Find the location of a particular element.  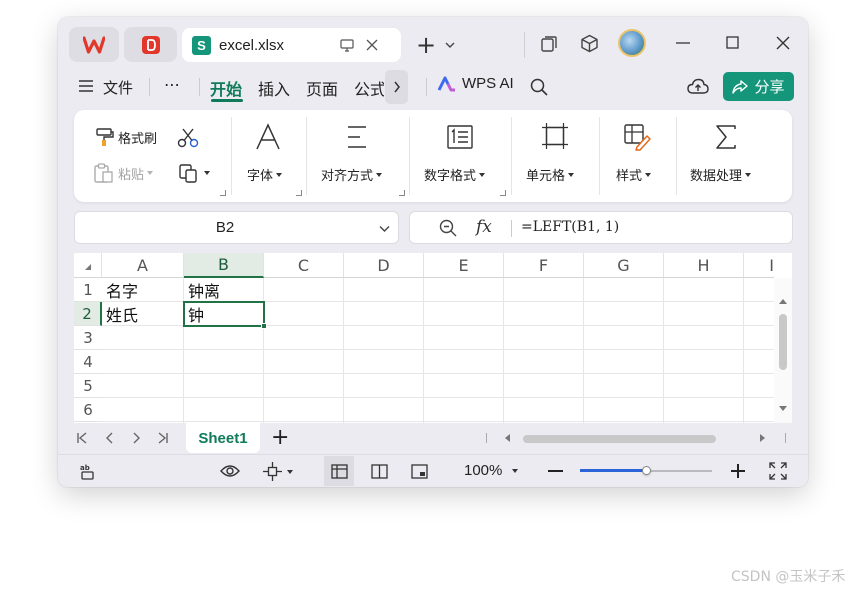

pdf-app-button is located at coordinates (150, 44).